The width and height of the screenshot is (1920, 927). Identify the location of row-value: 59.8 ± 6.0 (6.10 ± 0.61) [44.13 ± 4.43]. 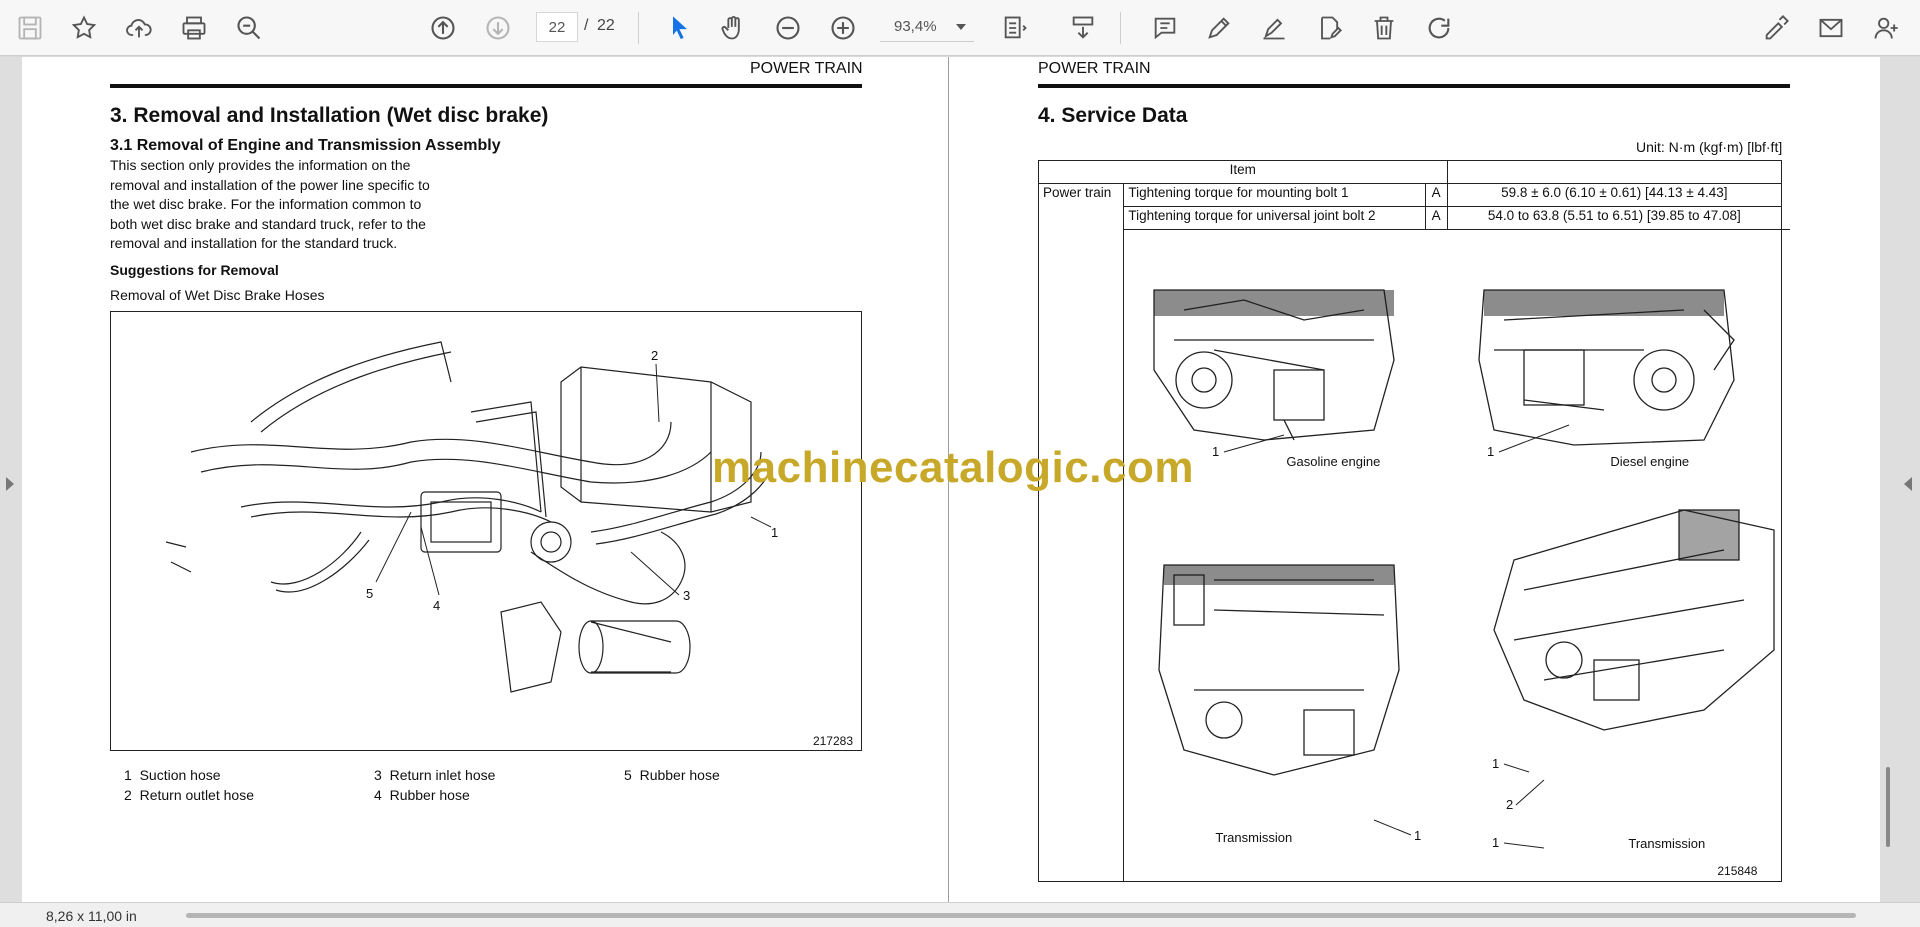
(1614, 195).